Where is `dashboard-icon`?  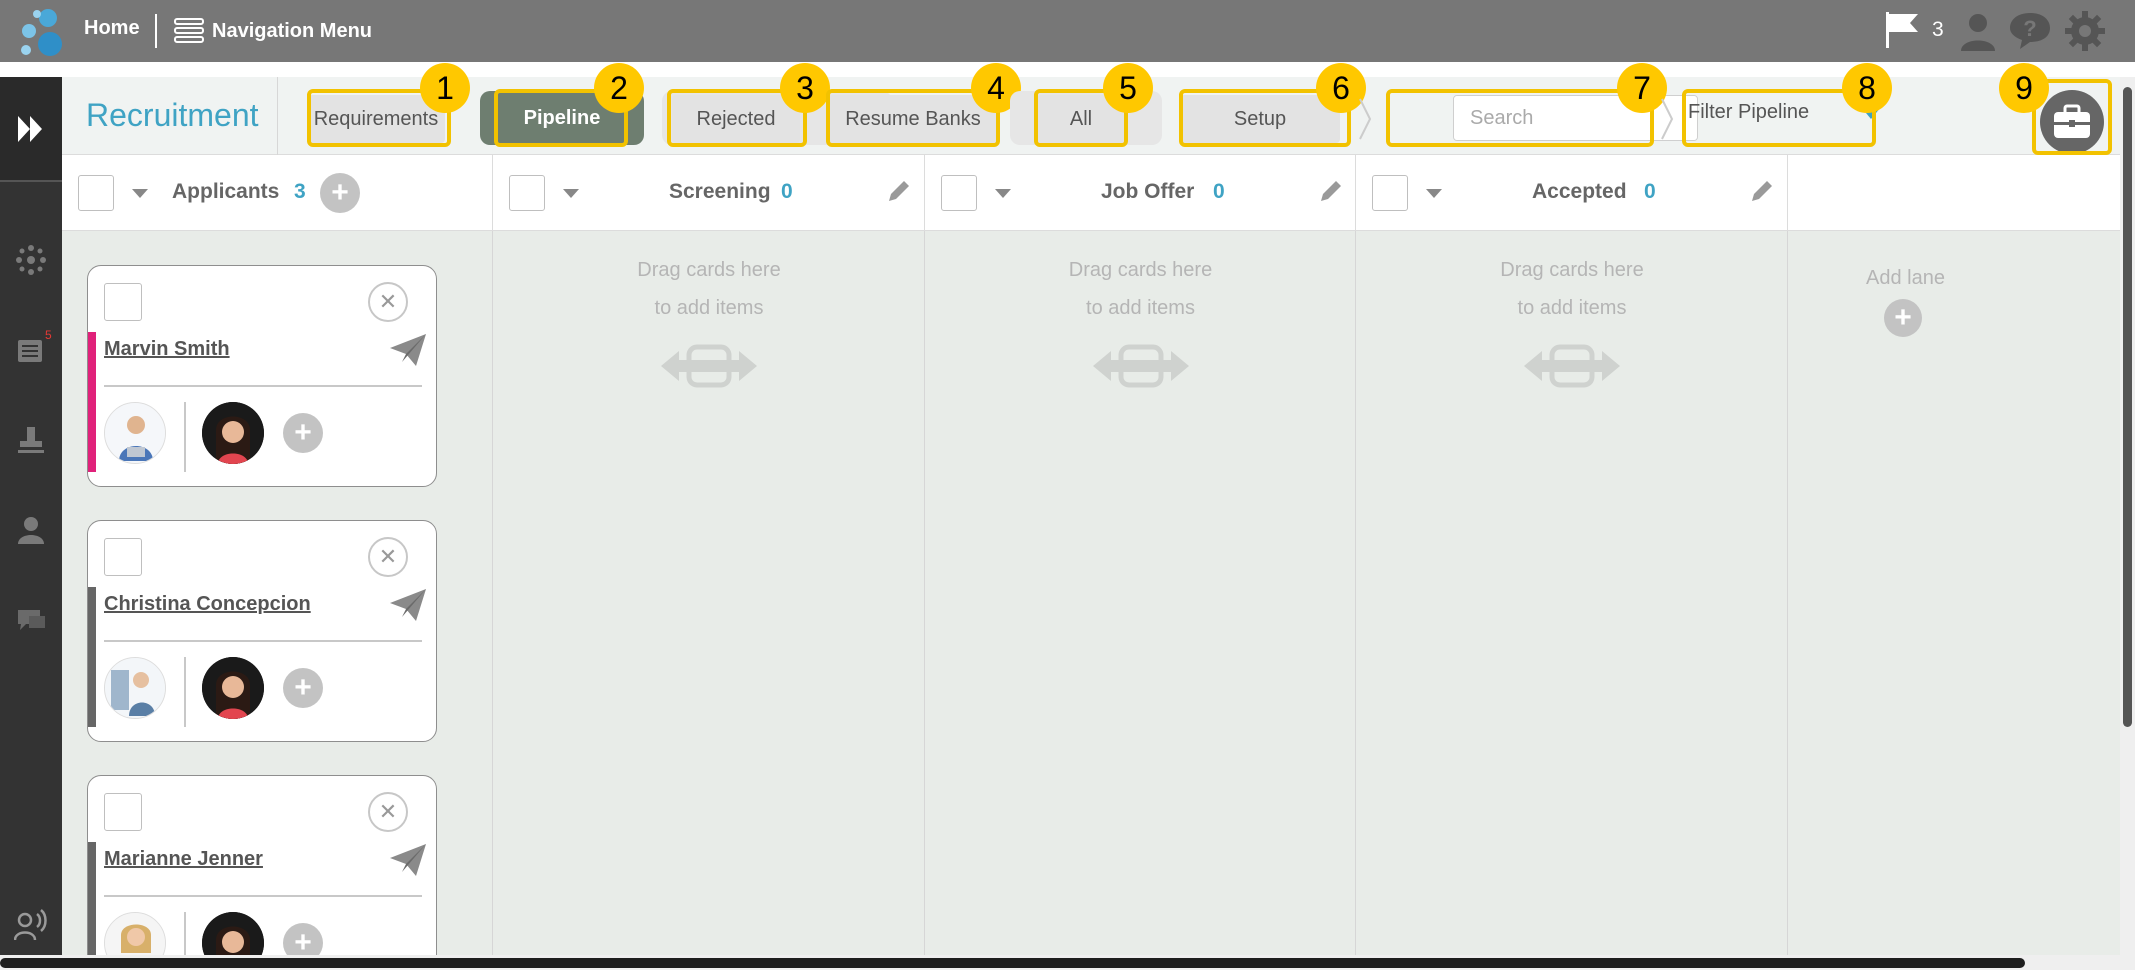 dashboard-icon is located at coordinates (31, 260).